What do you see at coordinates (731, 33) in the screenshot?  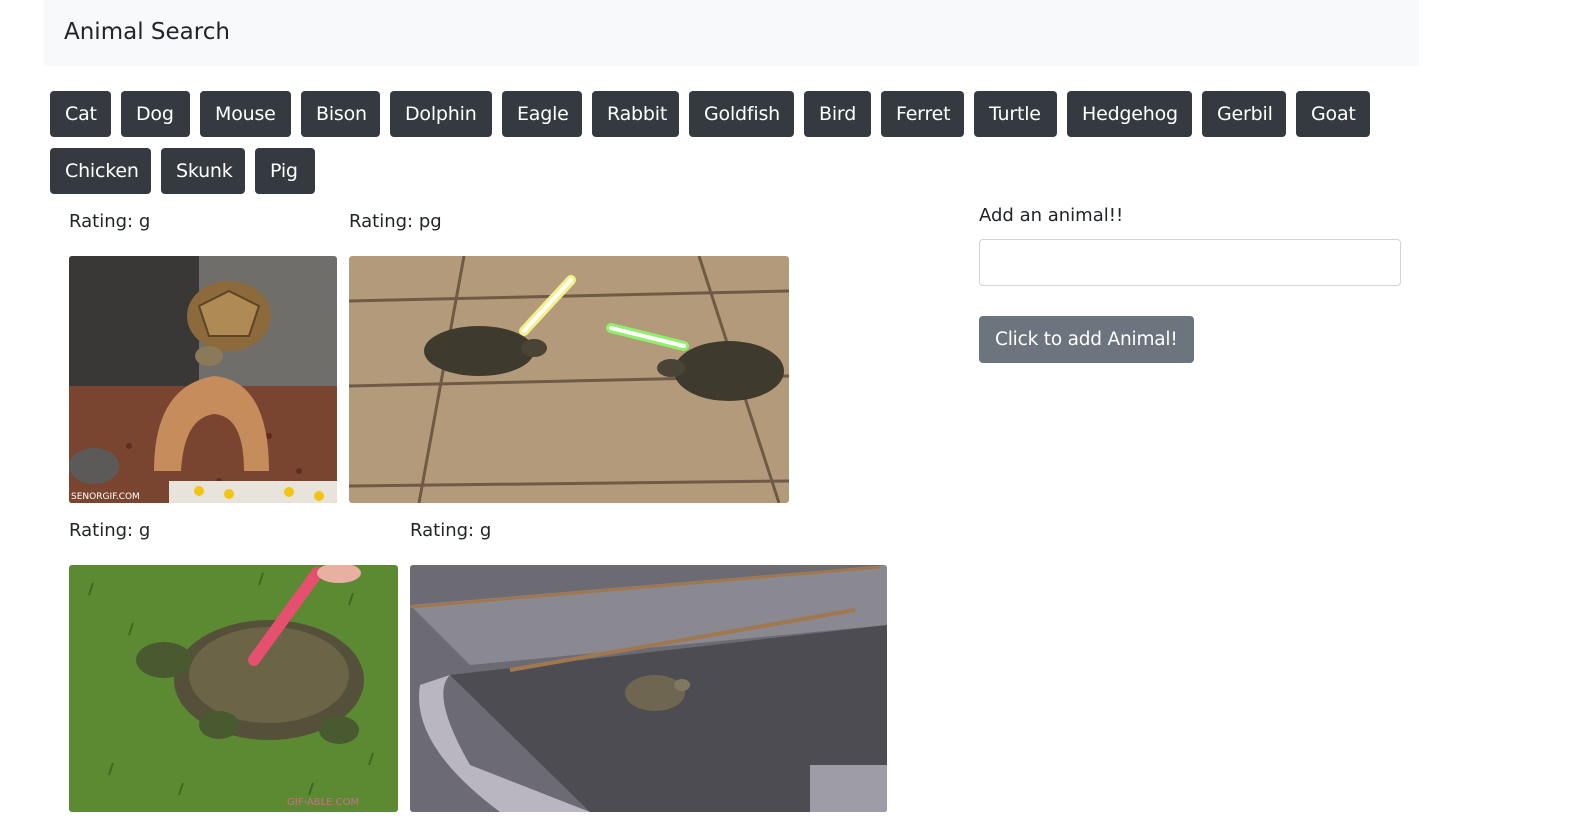 I see `navbar: Animal Search` at bounding box center [731, 33].